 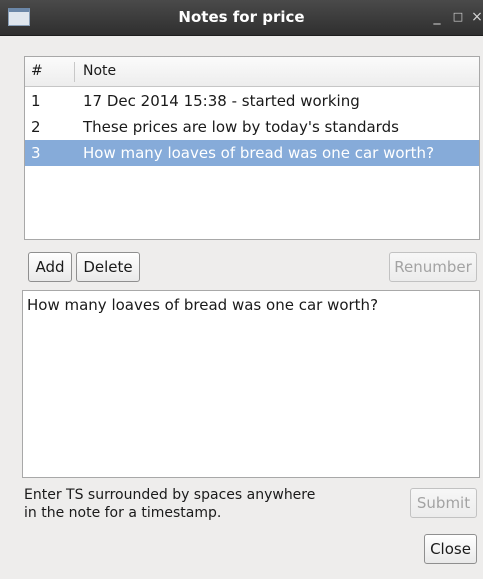 What do you see at coordinates (37, 71) in the screenshot?
I see `column-header-number: #` at bounding box center [37, 71].